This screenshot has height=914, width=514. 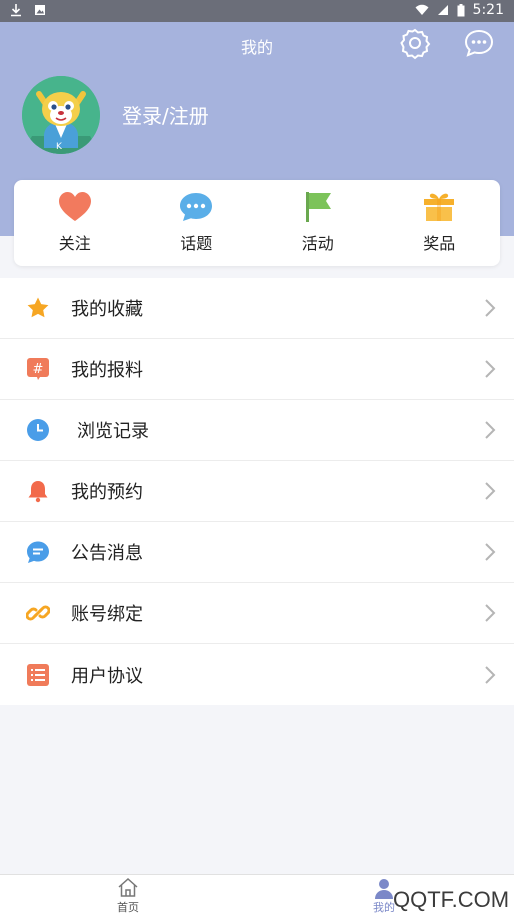 I want to click on menu-item-account-binding: 账号绑定, so click(x=257, y=613).